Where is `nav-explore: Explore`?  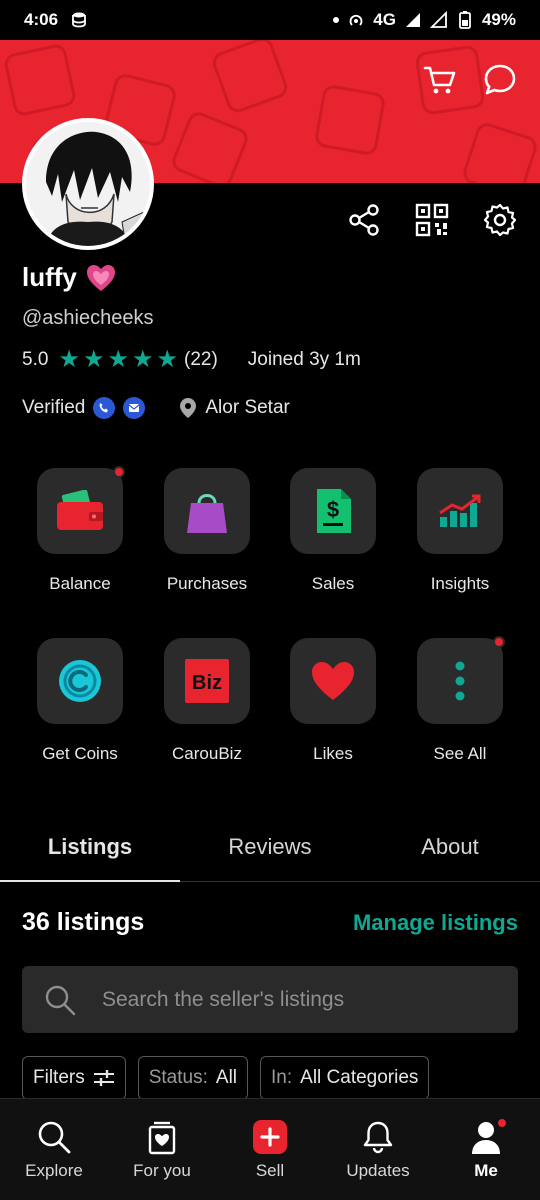
nav-explore: Explore is located at coordinates (54, 1149).